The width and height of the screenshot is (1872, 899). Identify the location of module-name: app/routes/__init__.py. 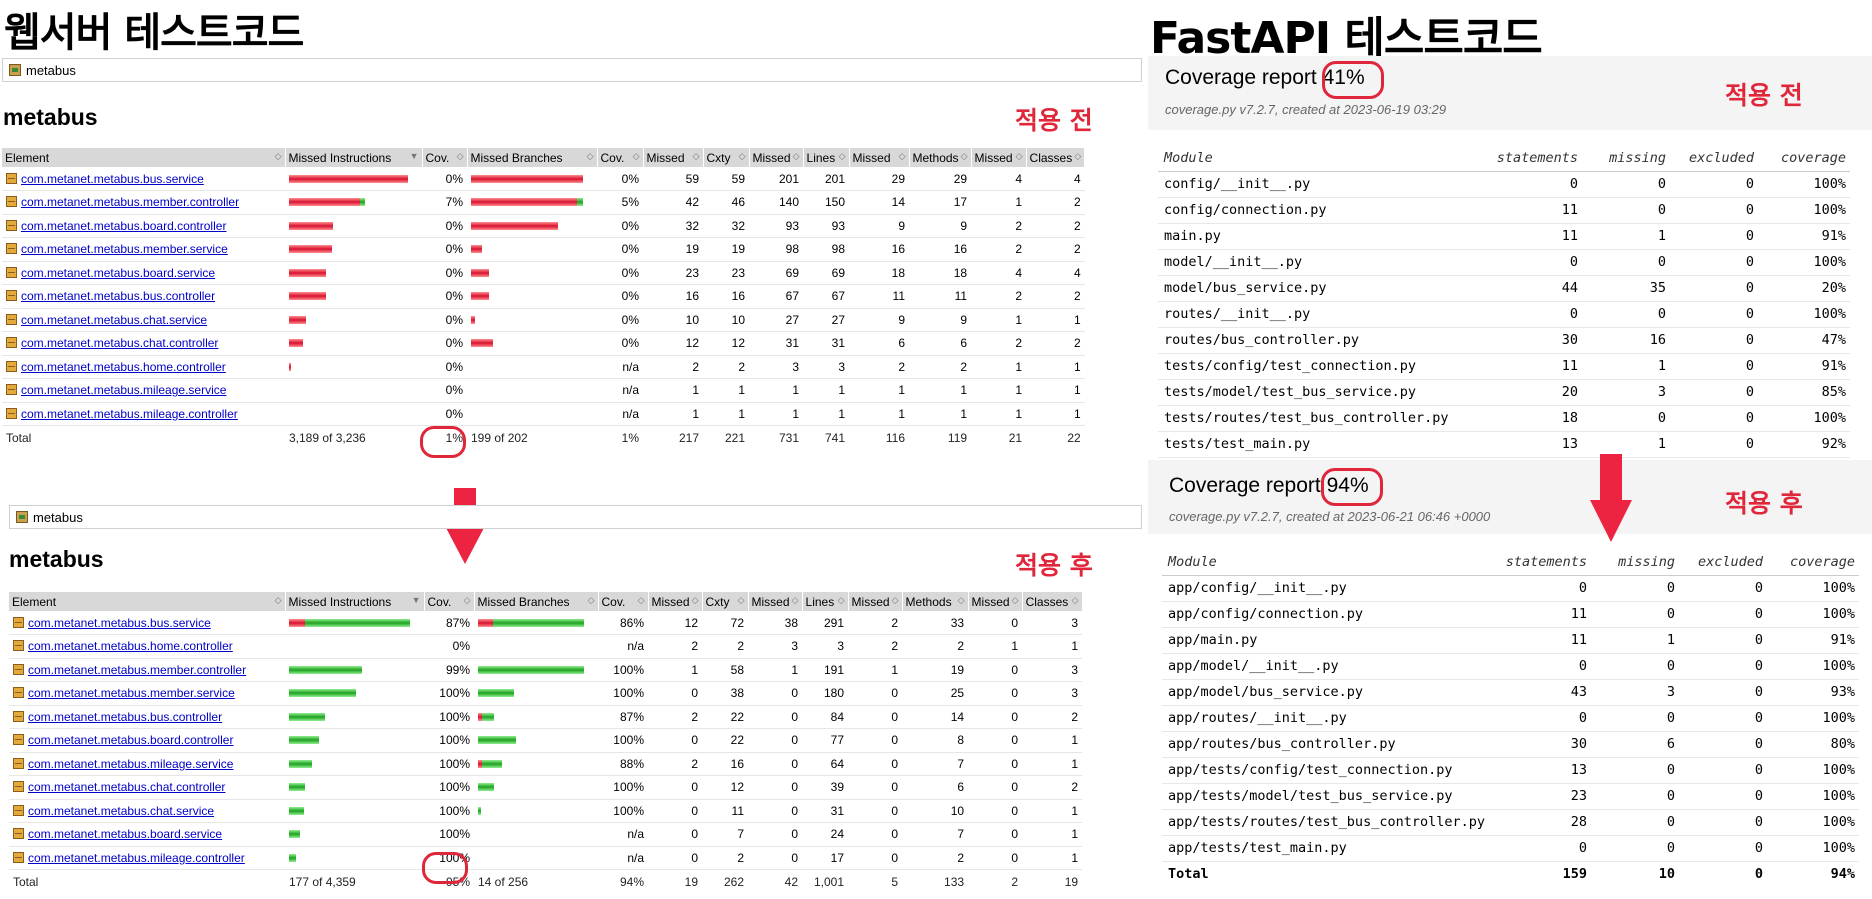
(1325, 718).